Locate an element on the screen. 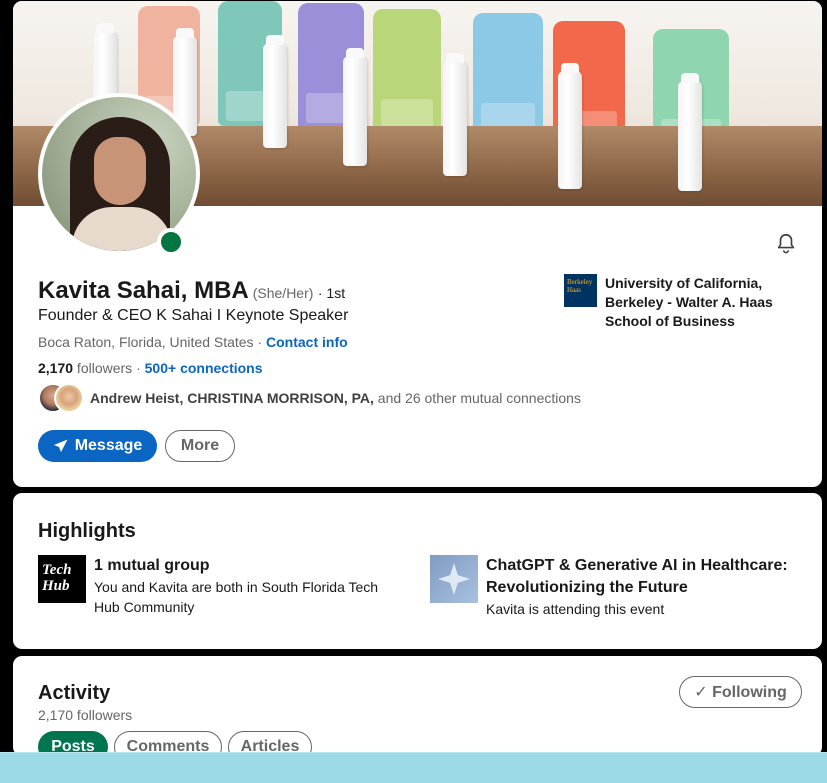 This screenshot has height=783, width=827. ai-event-icon is located at coordinates (454, 579).